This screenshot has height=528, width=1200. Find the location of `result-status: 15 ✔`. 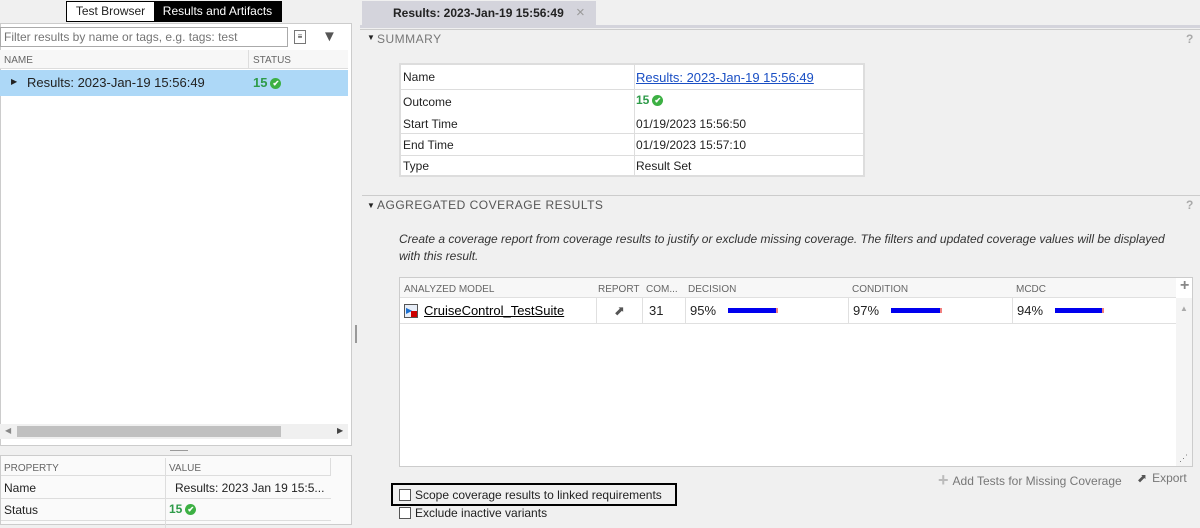

result-status: 15 ✔ is located at coordinates (267, 82).